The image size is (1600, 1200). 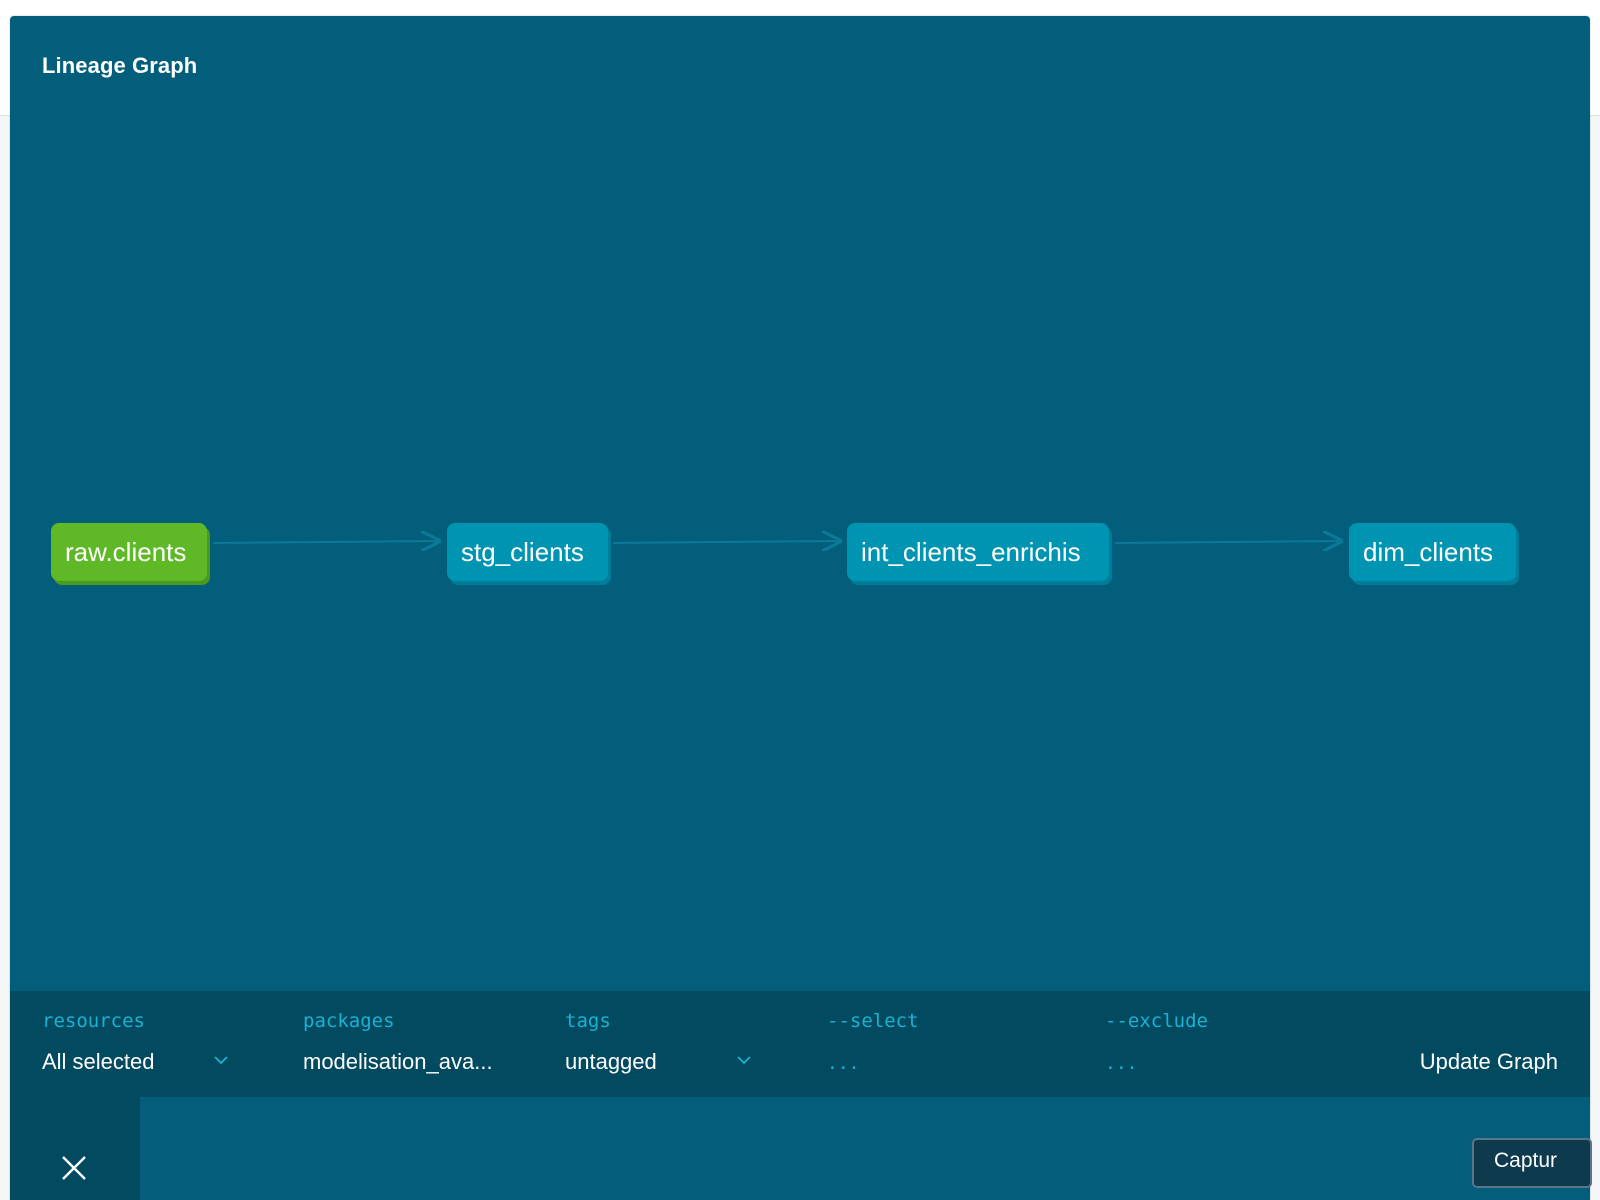 What do you see at coordinates (527, 552) in the screenshot?
I see `node-stg-clients: stg_clients` at bounding box center [527, 552].